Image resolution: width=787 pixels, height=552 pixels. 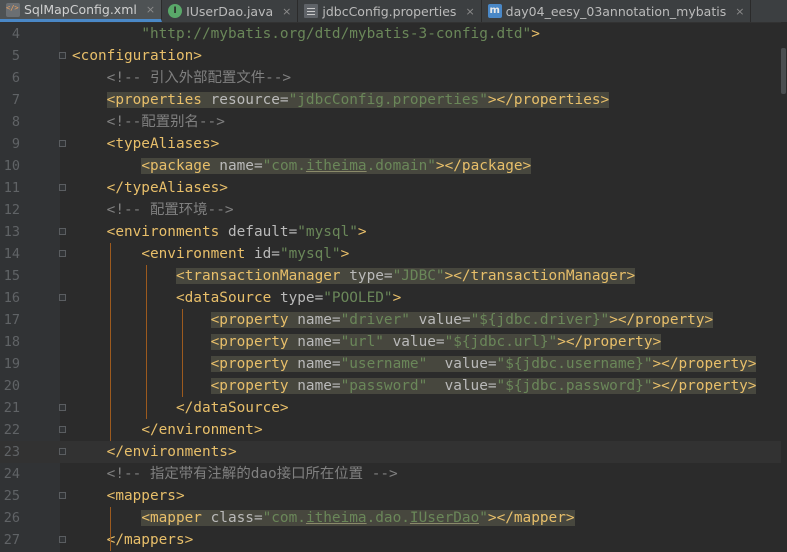 What do you see at coordinates (393, 188) in the screenshot?
I see `code-line: 11 </typeAliases>` at bounding box center [393, 188].